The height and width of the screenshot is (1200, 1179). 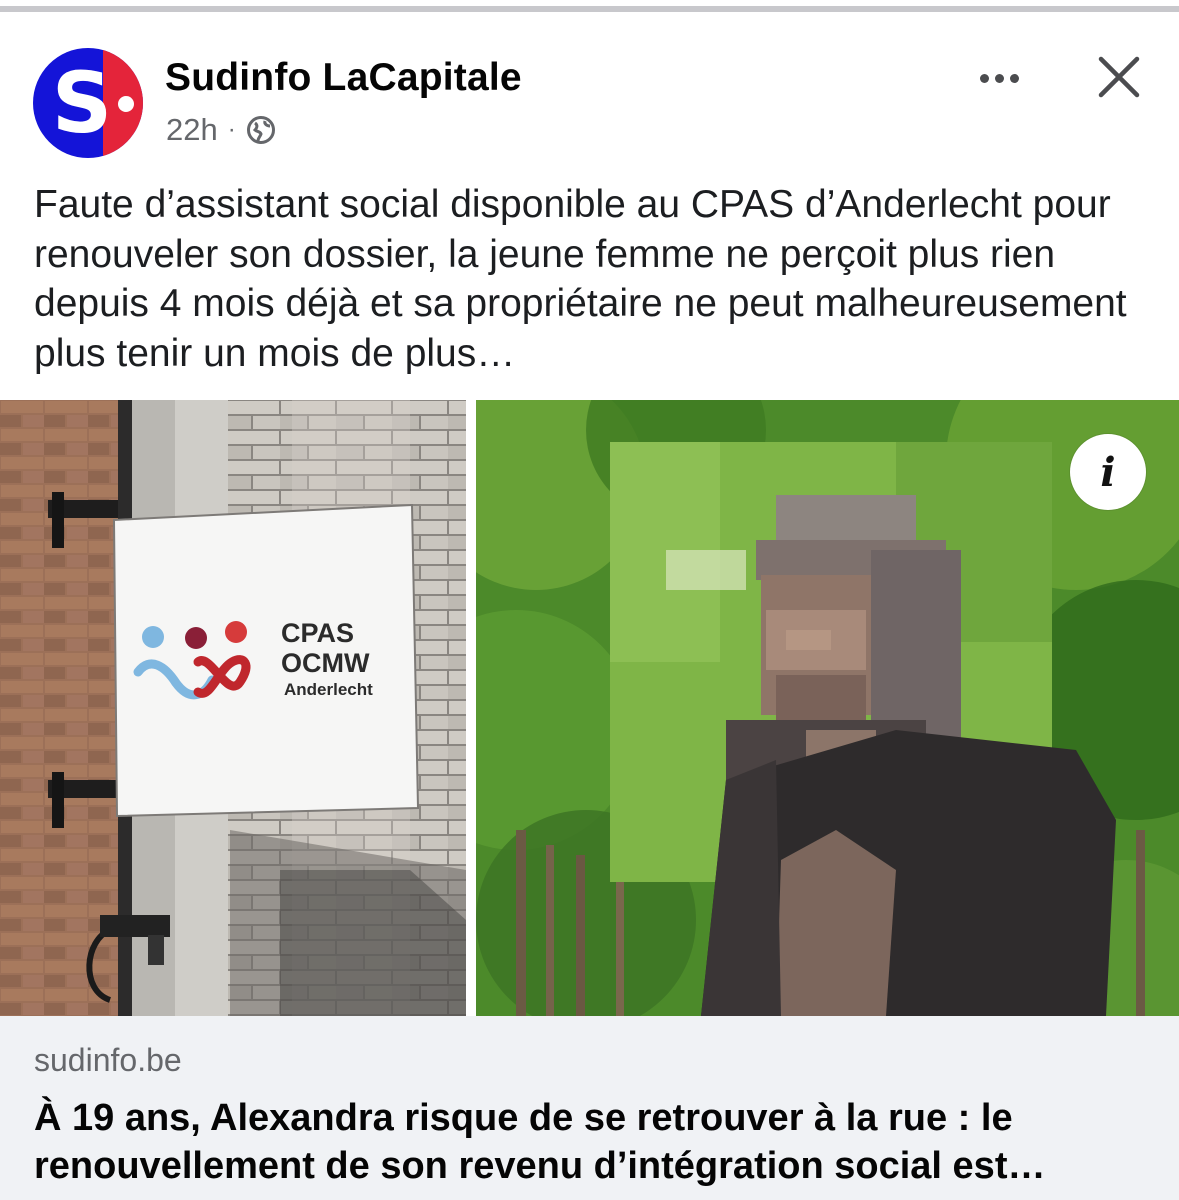 What do you see at coordinates (325, 663) in the screenshot?
I see `sign-text-ocmw: OCMW` at bounding box center [325, 663].